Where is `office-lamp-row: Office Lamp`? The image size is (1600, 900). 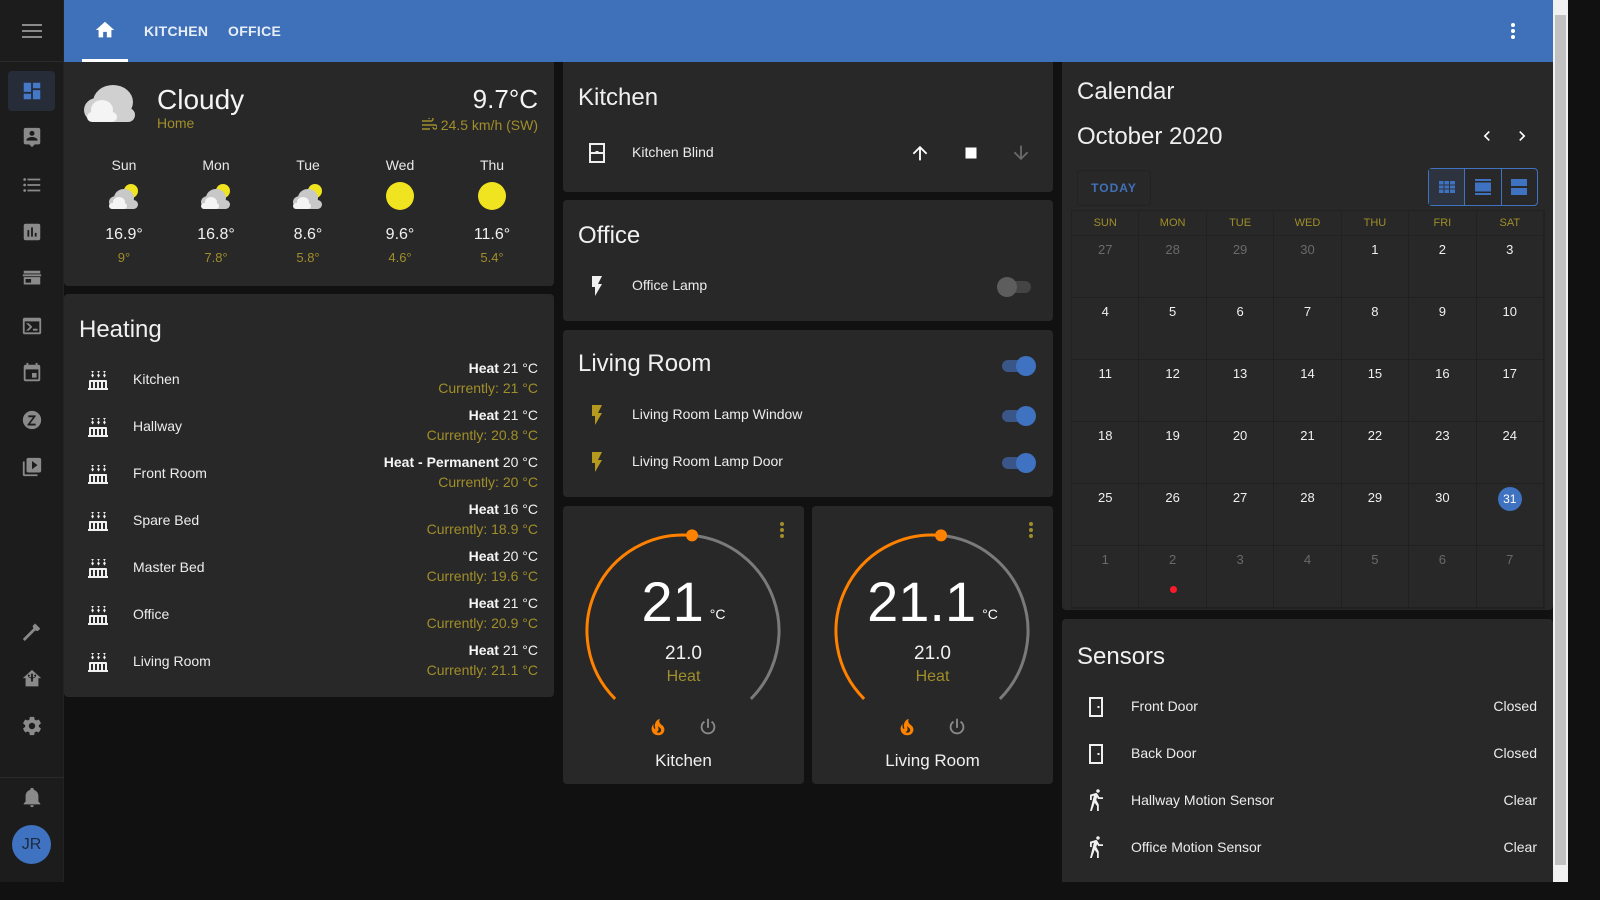
office-lamp-row: Office Lamp is located at coordinates (808, 286).